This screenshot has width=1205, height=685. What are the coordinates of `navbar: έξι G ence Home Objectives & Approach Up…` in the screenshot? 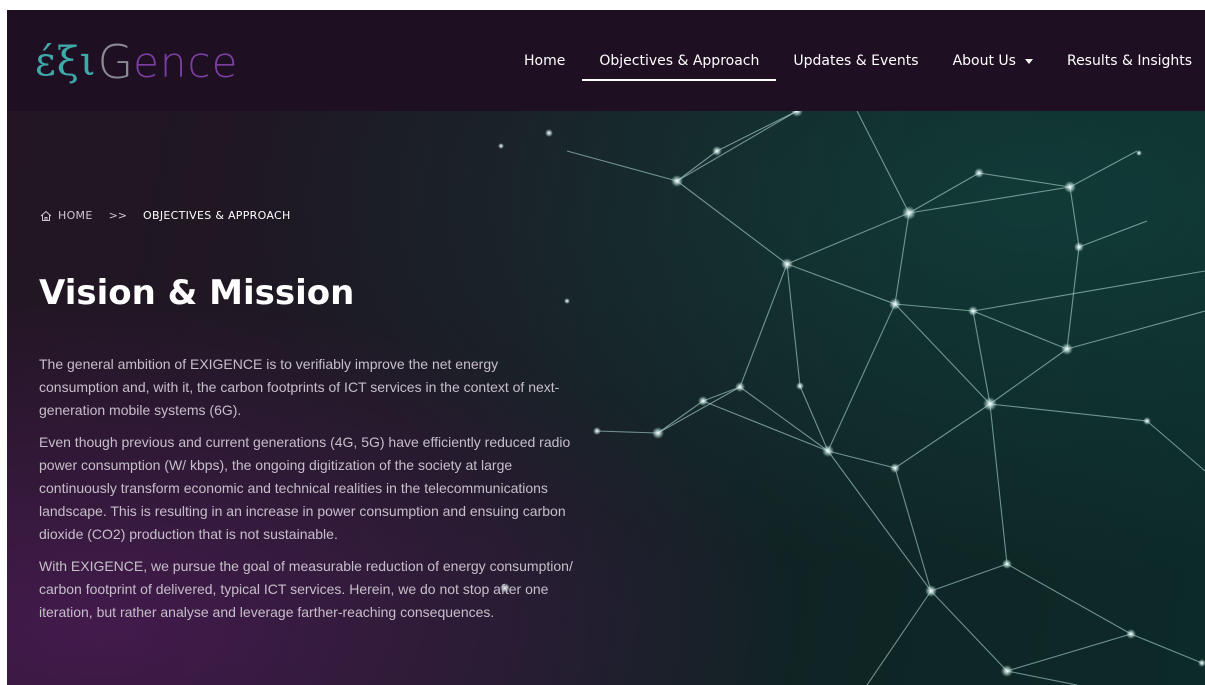 It's located at (606, 60).